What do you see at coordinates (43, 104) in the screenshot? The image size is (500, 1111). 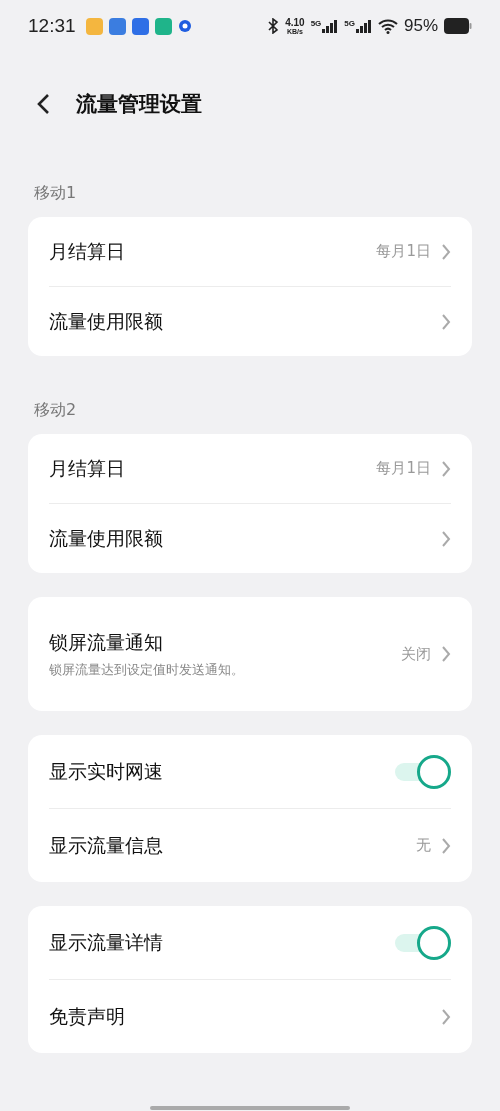 I see `back-icon` at bounding box center [43, 104].